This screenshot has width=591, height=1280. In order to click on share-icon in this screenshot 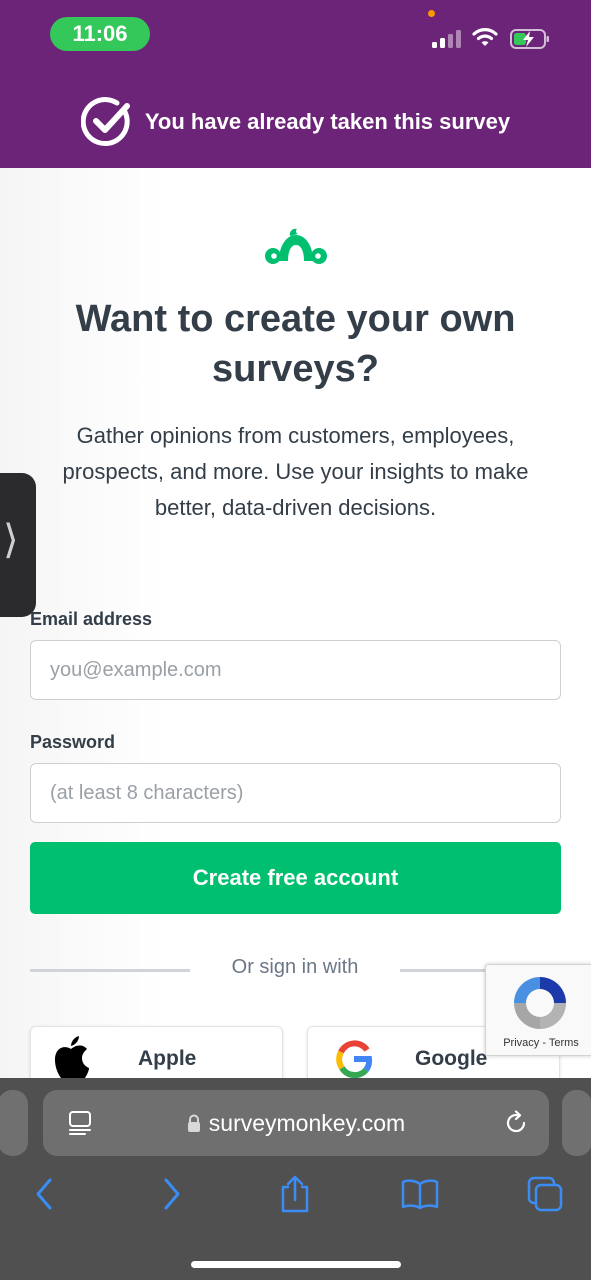, I will do `click(295, 1194)`.